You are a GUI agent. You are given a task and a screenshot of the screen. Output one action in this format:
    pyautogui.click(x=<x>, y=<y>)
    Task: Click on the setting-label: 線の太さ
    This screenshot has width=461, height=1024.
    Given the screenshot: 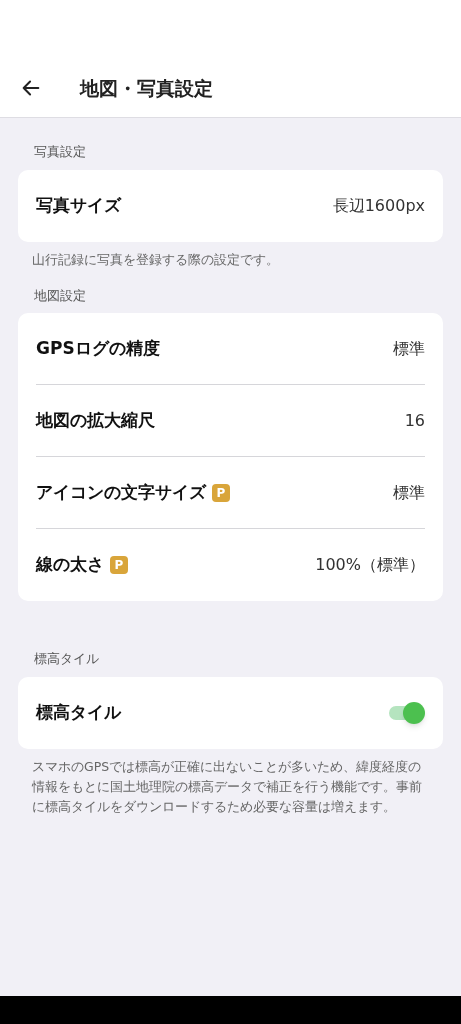 What is the action you would take?
    pyautogui.click(x=70, y=565)
    